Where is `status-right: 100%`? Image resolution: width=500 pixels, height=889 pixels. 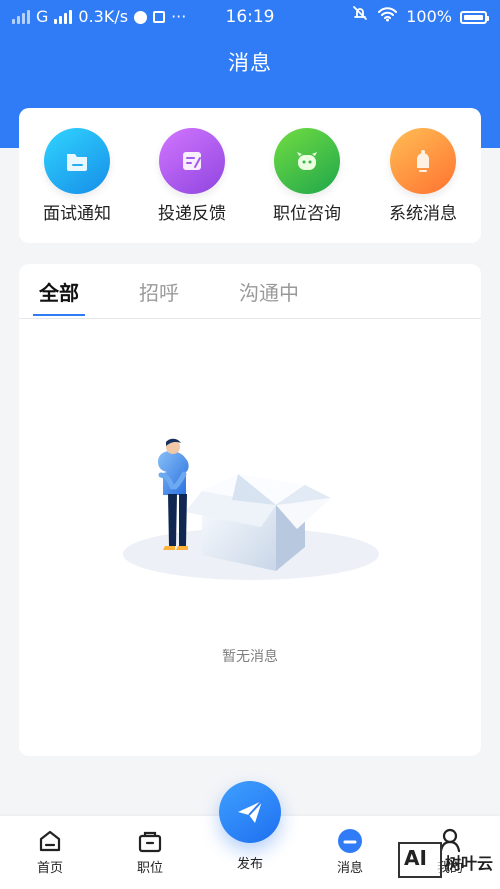
status-right: 100% is located at coordinates (420, 17).